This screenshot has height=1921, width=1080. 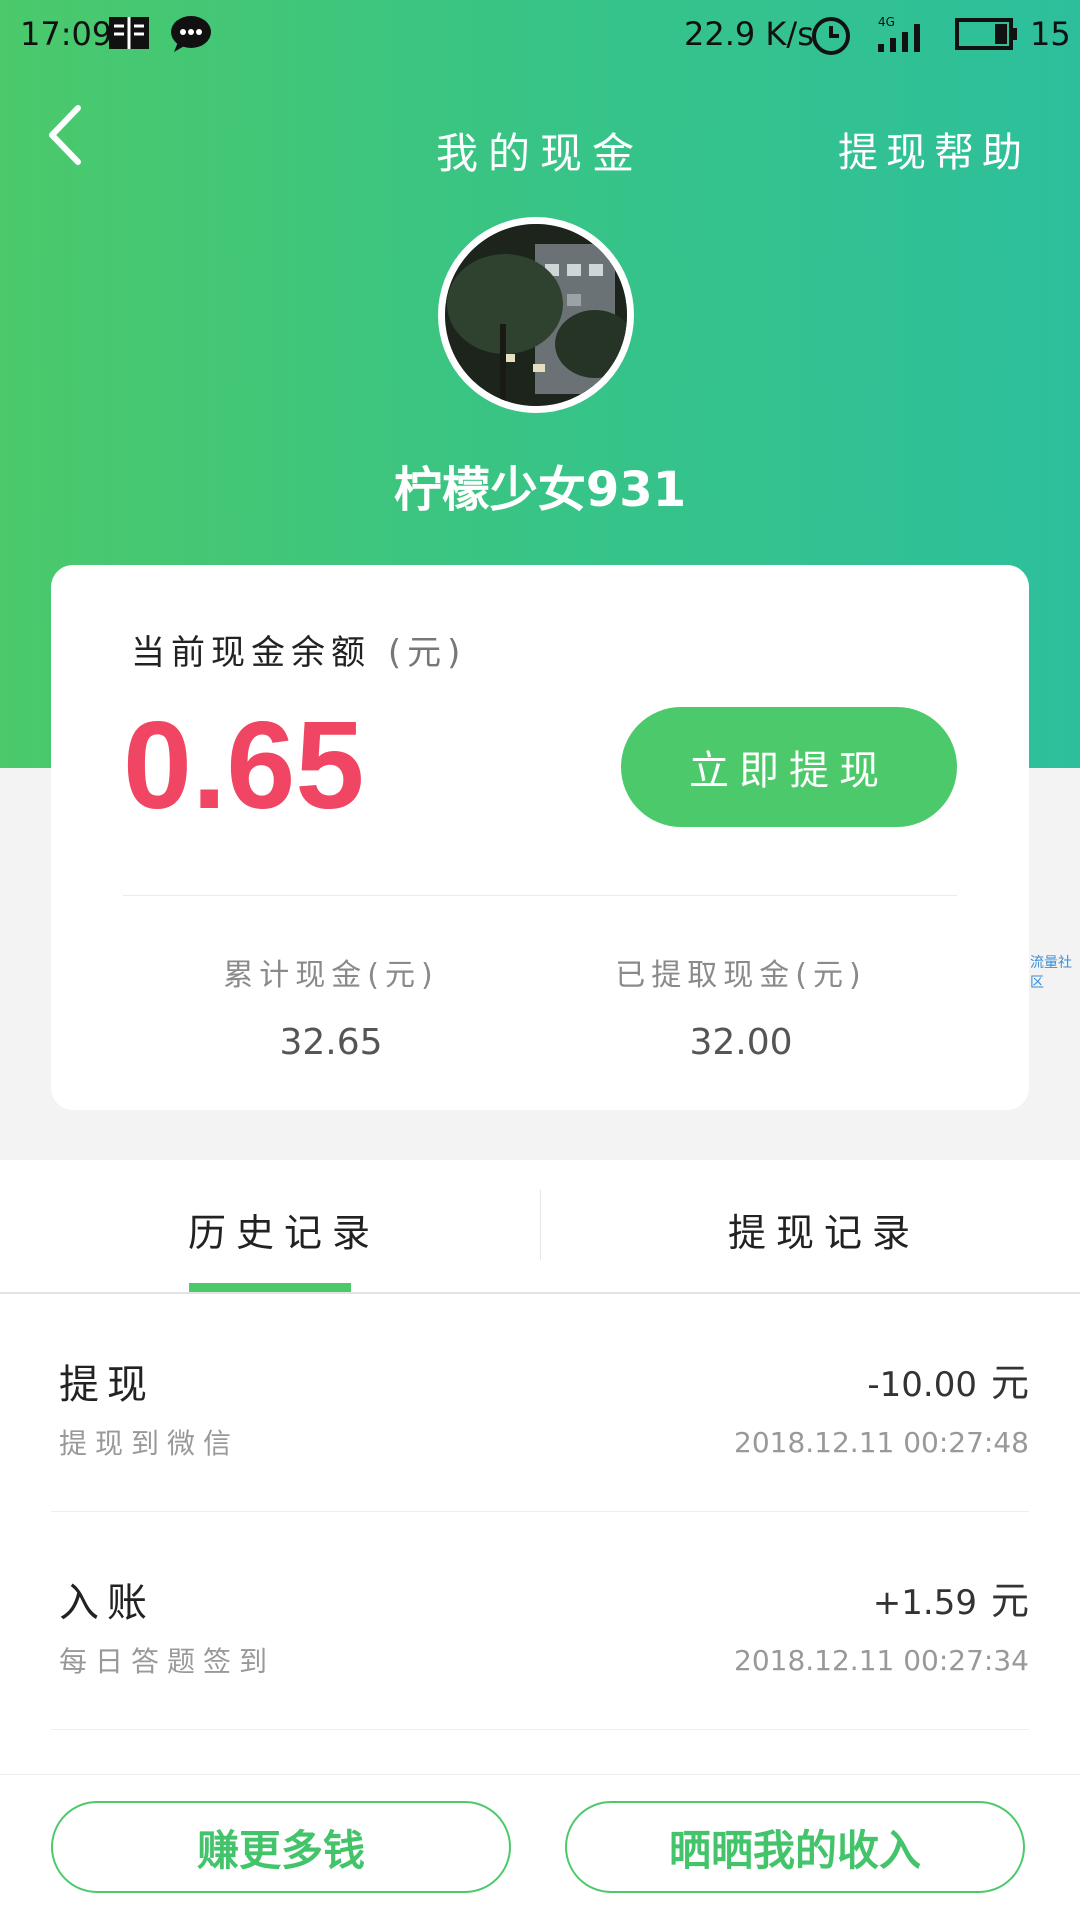 What do you see at coordinates (65, 135) in the screenshot?
I see `chevron-left-icon` at bounding box center [65, 135].